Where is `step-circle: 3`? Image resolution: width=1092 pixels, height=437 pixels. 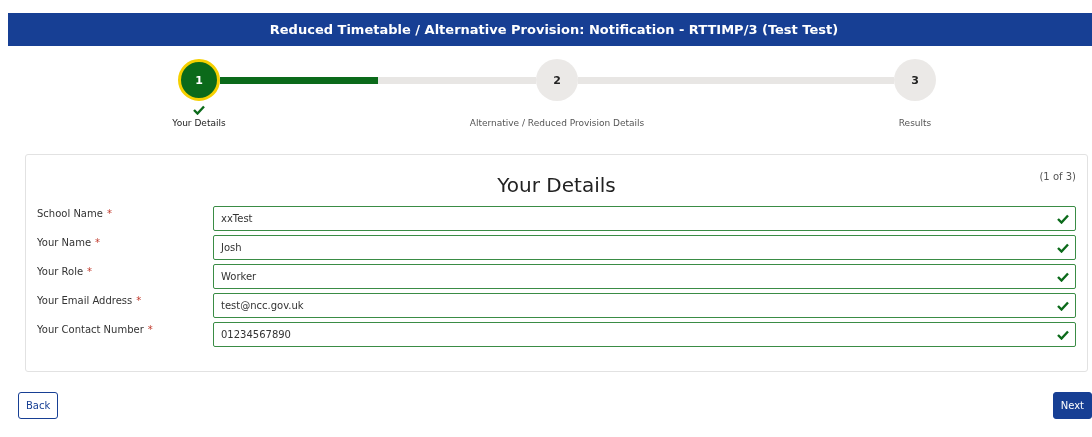 step-circle: 3 is located at coordinates (915, 80).